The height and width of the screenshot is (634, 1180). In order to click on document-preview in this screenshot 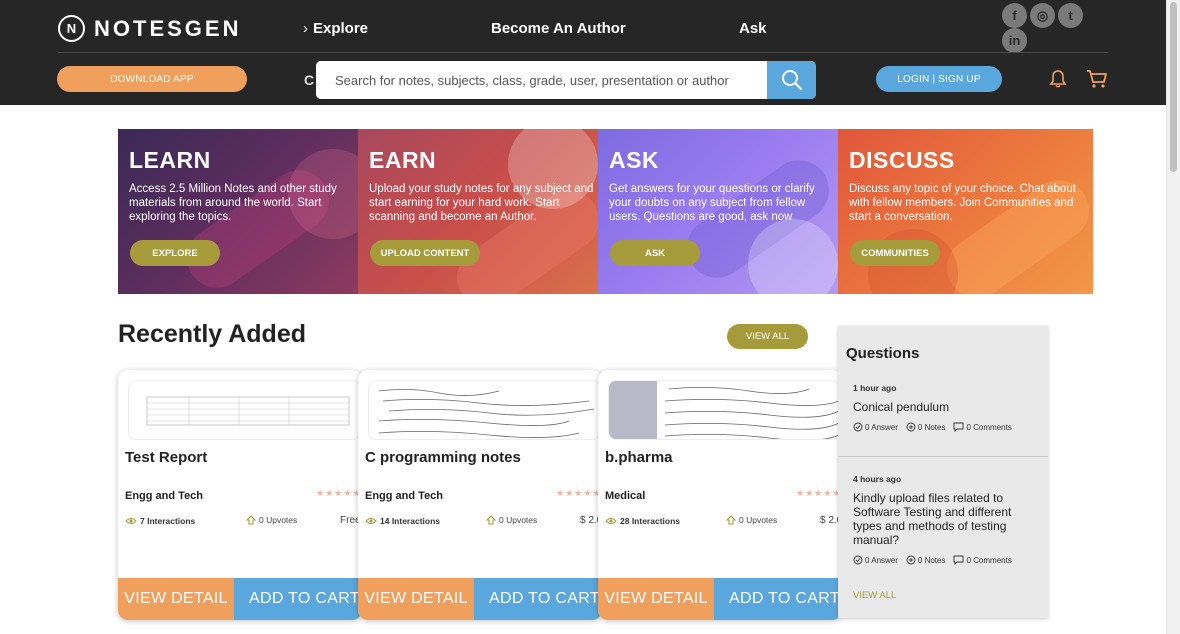, I will do `click(248, 411)`.